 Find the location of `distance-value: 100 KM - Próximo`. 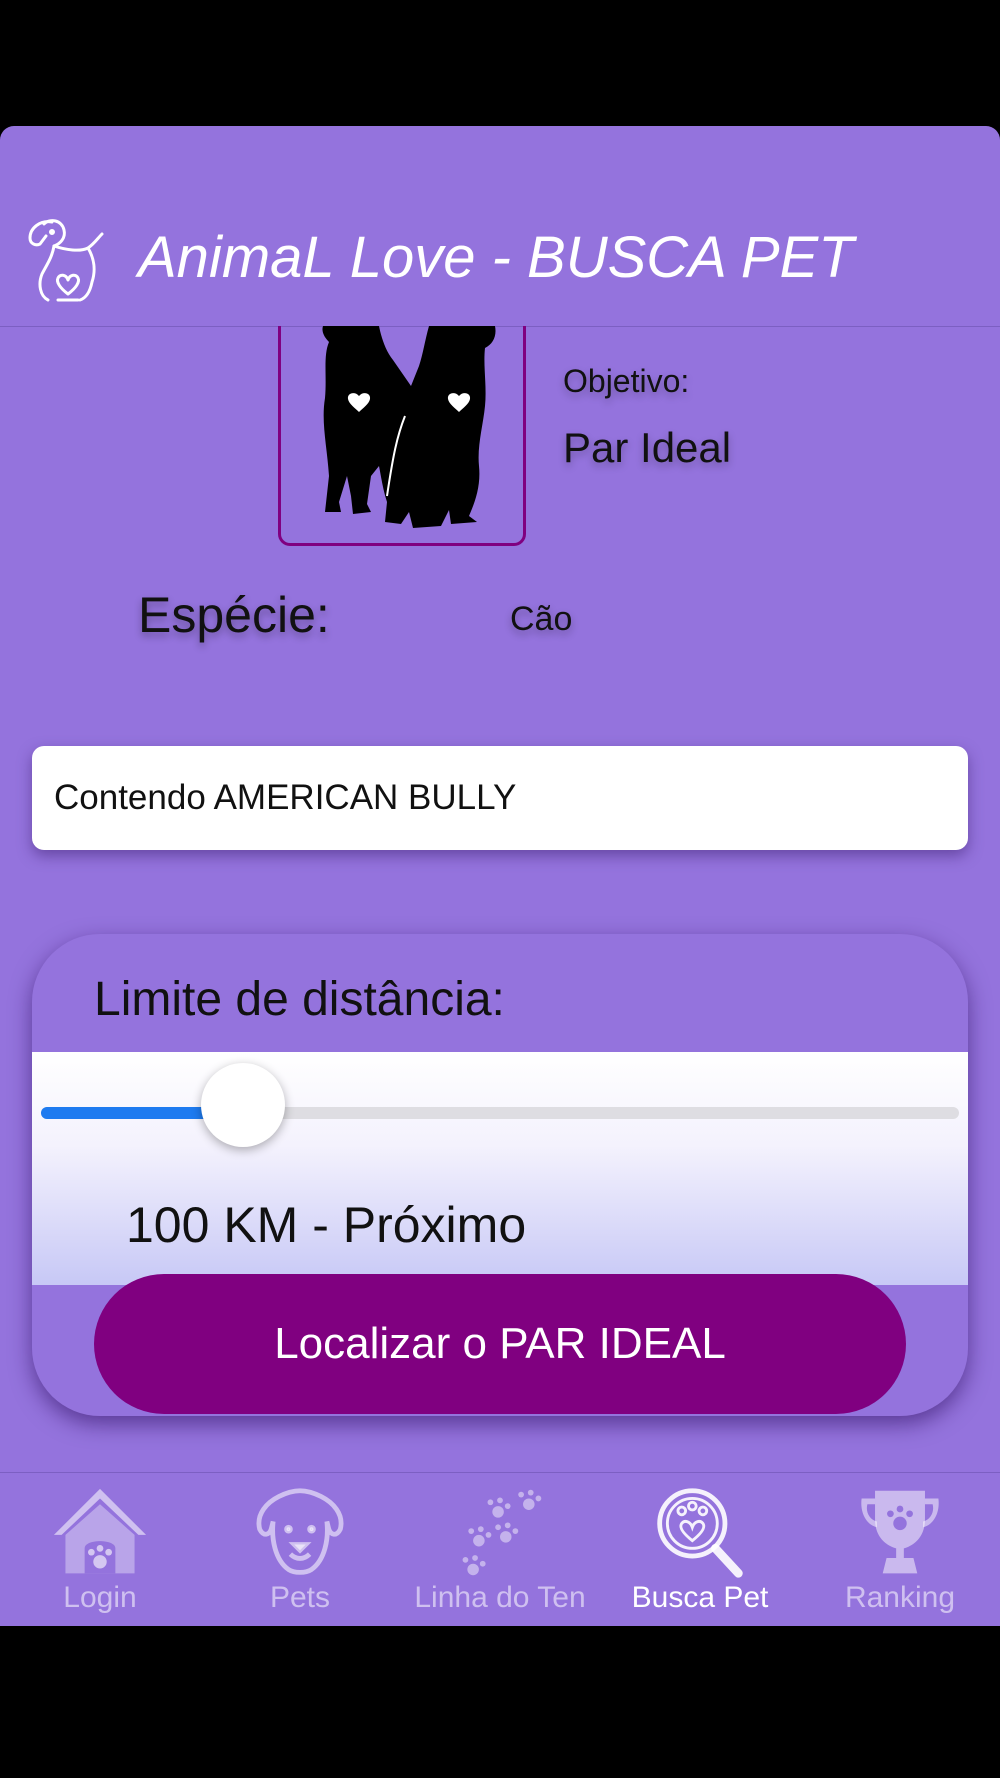

distance-value: 100 KM - Próximo is located at coordinates (326, 1225).